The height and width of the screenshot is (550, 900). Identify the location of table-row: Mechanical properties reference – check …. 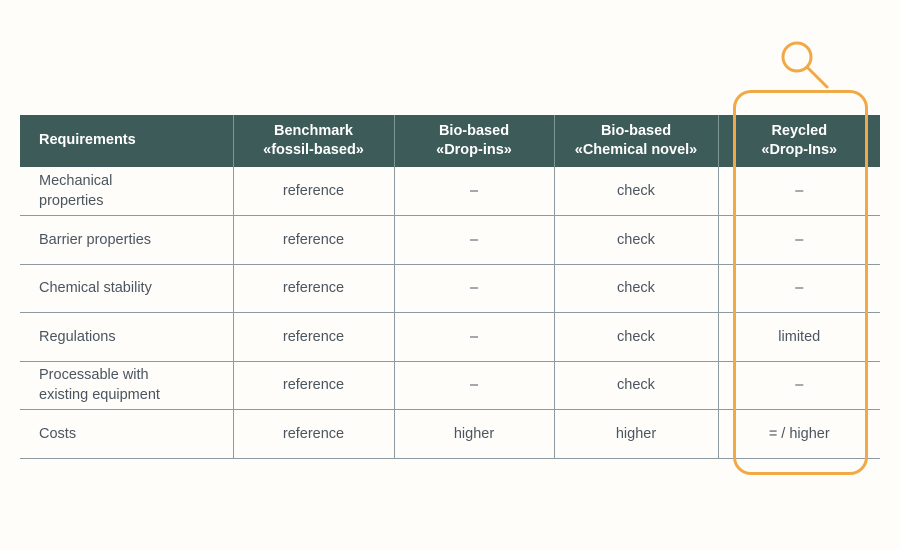
(450, 191).